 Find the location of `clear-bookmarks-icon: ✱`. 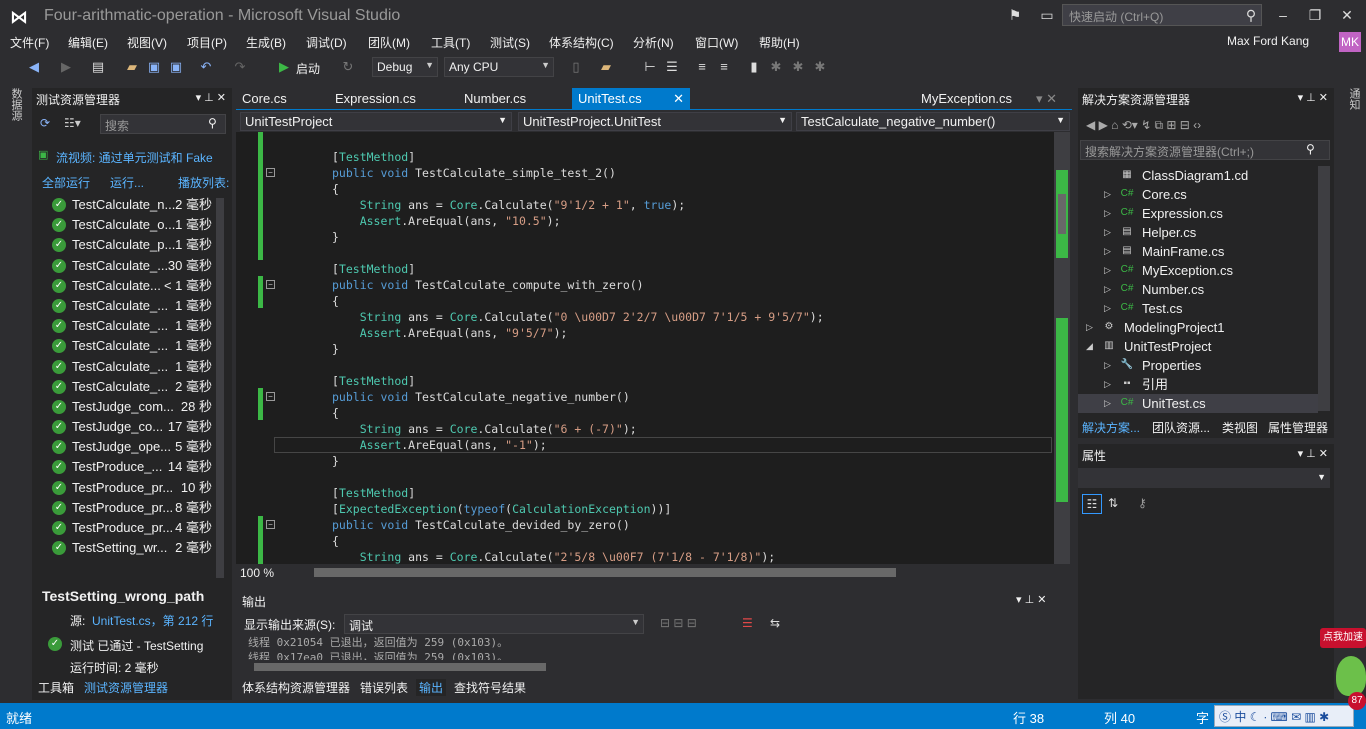

clear-bookmarks-icon: ✱ is located at coordinates (820, 67).